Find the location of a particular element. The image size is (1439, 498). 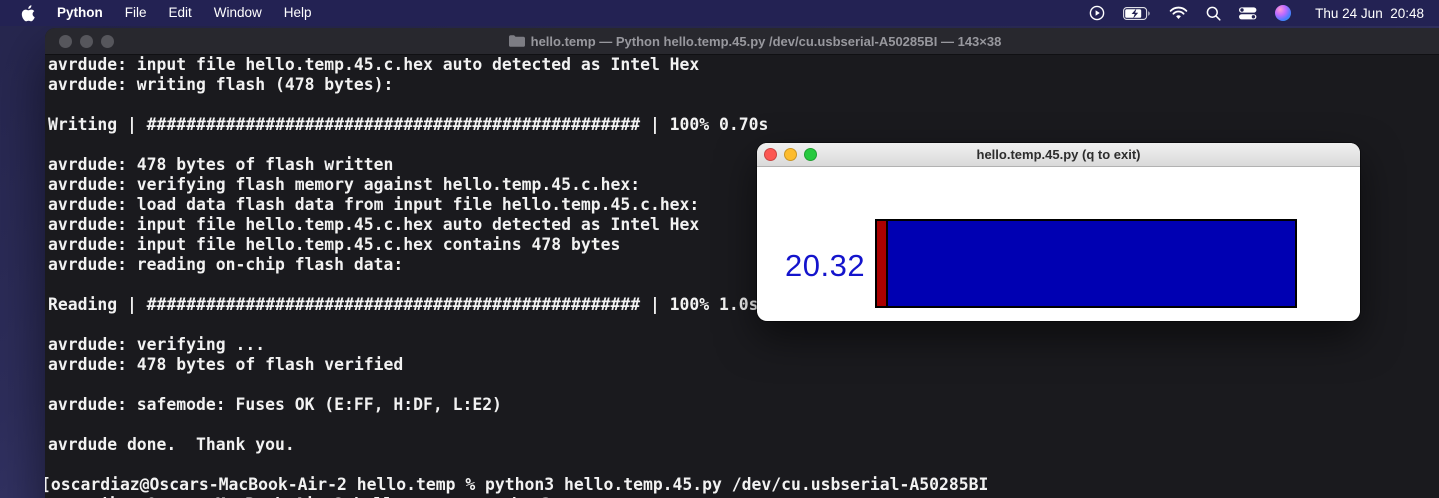

battery-icon is located at coordinates (1137, 13).